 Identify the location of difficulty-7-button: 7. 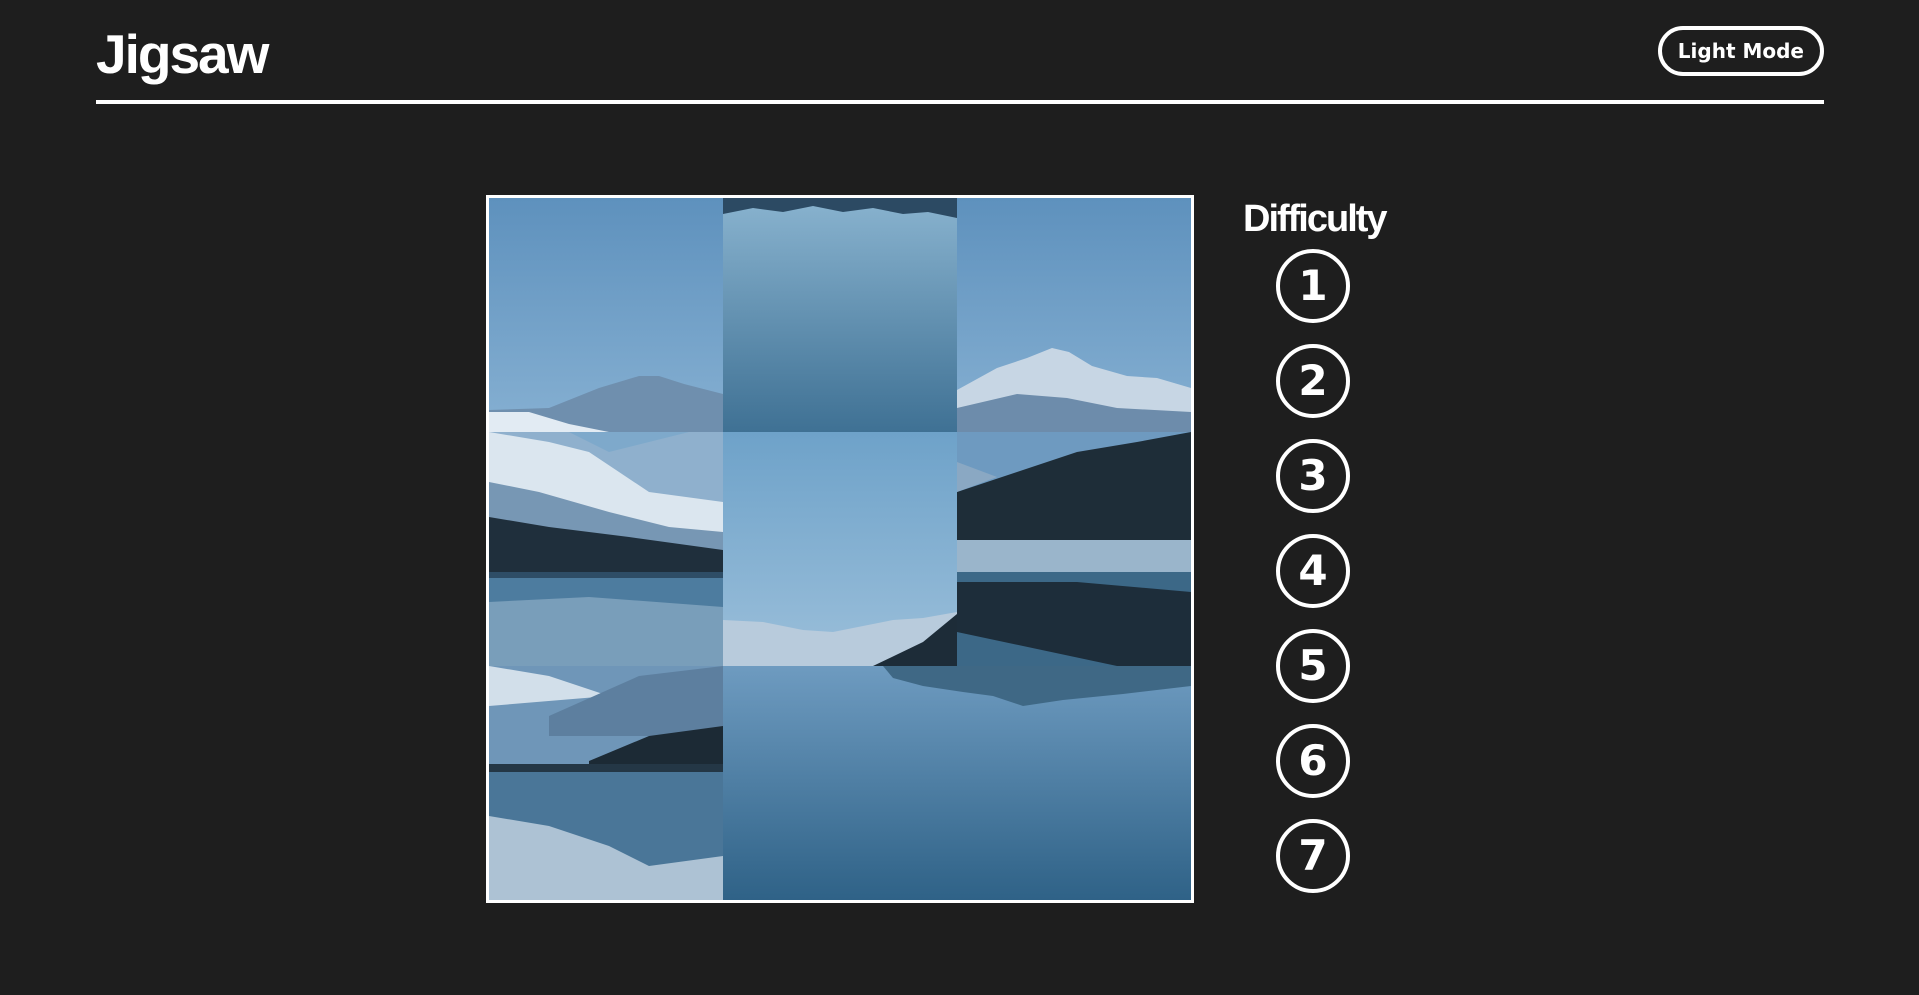
(1313, 856).